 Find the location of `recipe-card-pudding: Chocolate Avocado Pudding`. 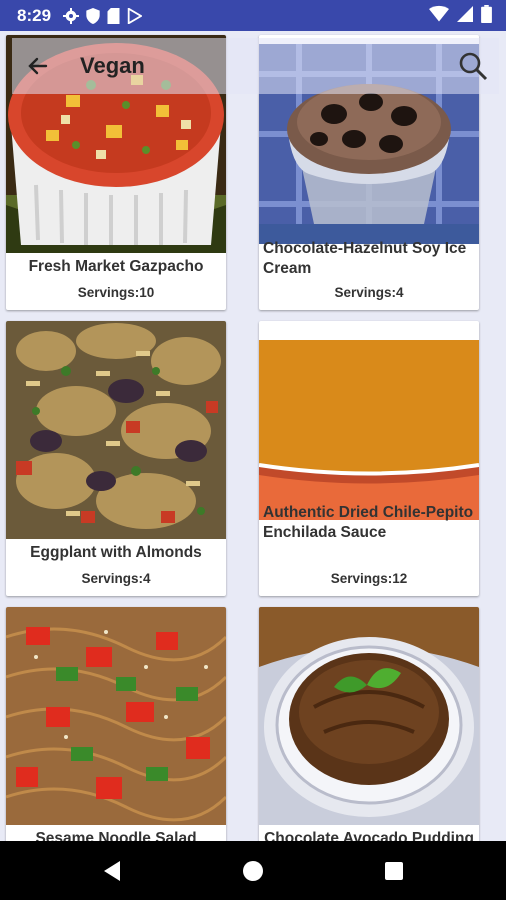

recipe-card-pudding: Chocolate Avocado Pudding is located at coordinates (369, 724).